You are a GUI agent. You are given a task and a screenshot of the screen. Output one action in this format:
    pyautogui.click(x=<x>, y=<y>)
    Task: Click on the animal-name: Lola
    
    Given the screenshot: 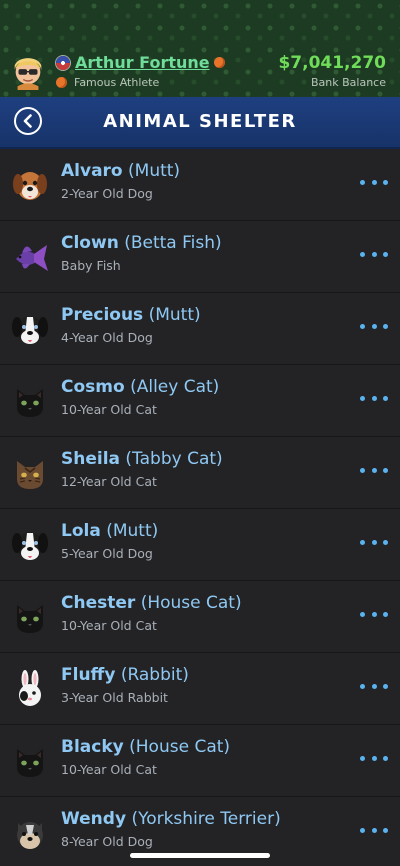 What is the action you would take?
    pyautogui.click(x=81, y=531)
    